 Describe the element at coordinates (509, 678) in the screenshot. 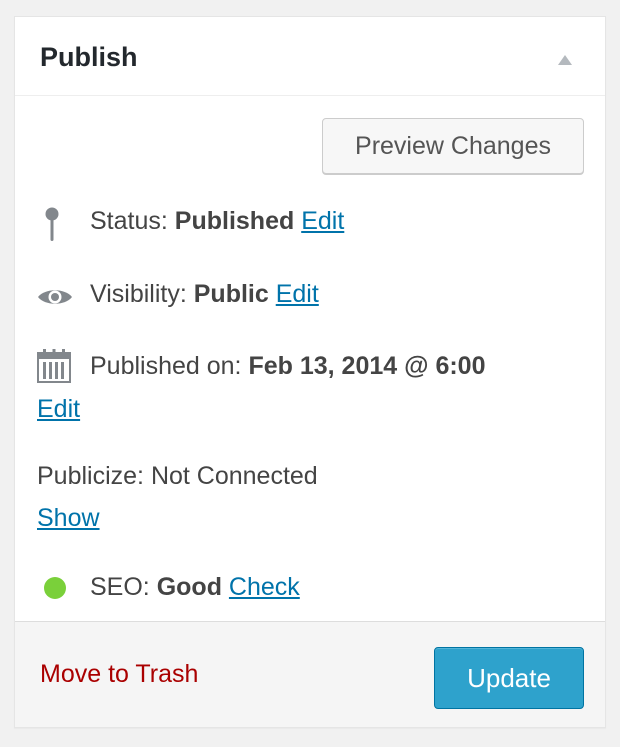

I see `update-button: Update` at that location.